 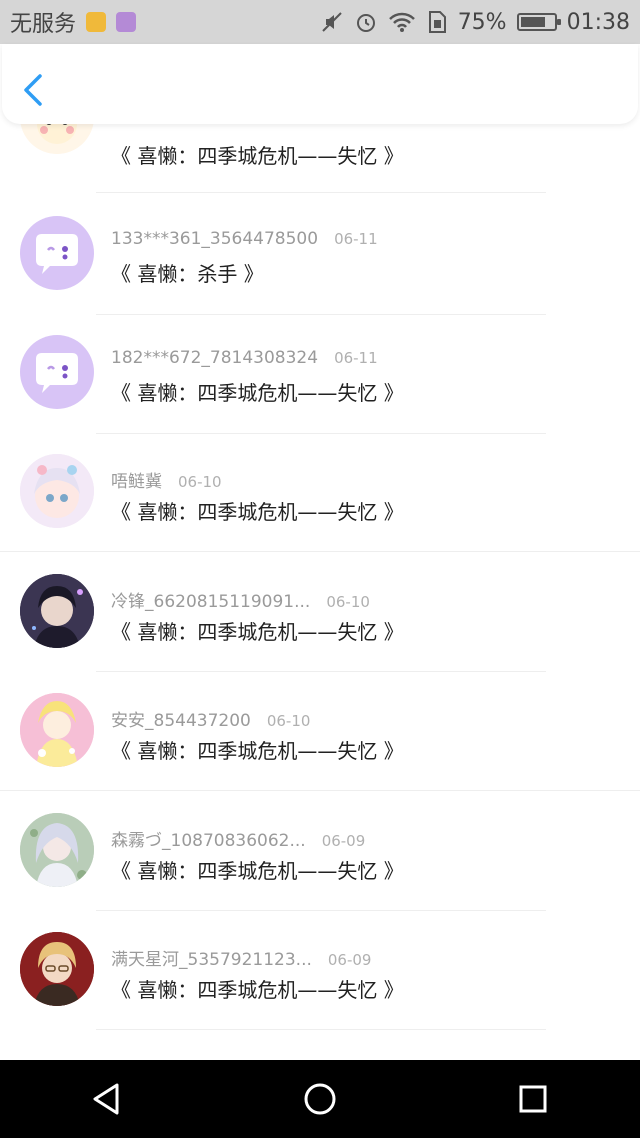 What do you see at coordinates (331, 22) in the screenshot?
I see `mute-icon` at bounding box center [331, 22].